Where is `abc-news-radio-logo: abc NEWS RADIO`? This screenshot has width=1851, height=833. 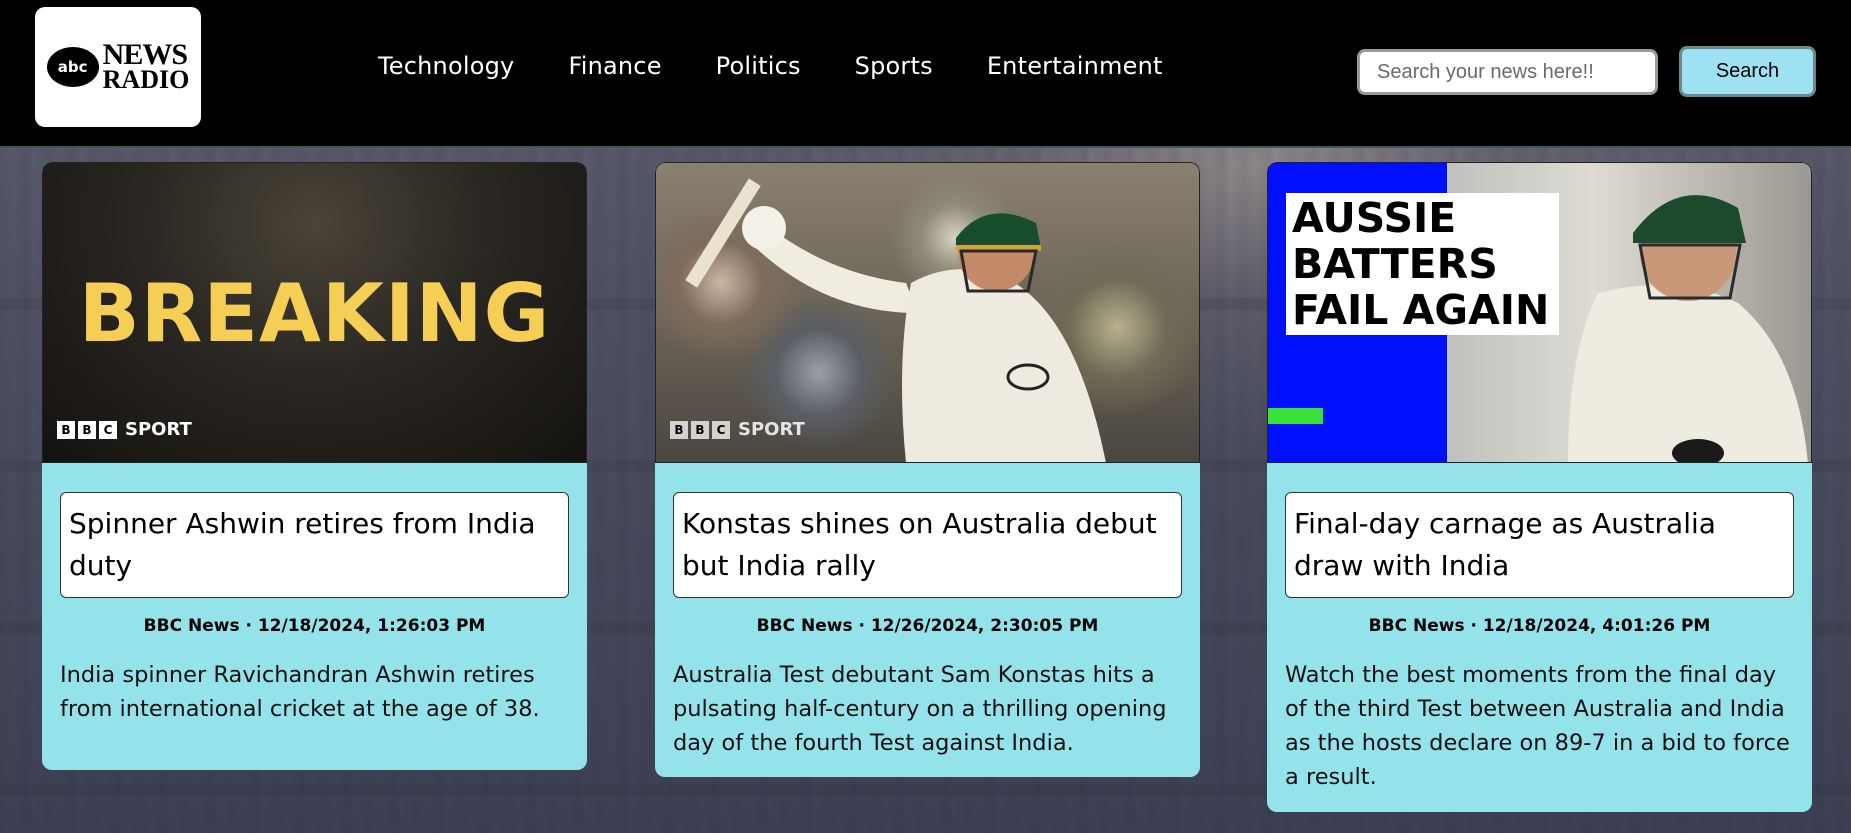
abc-news-radio-logo: abc NEWS RADIO is located at coordinates (118, 67).